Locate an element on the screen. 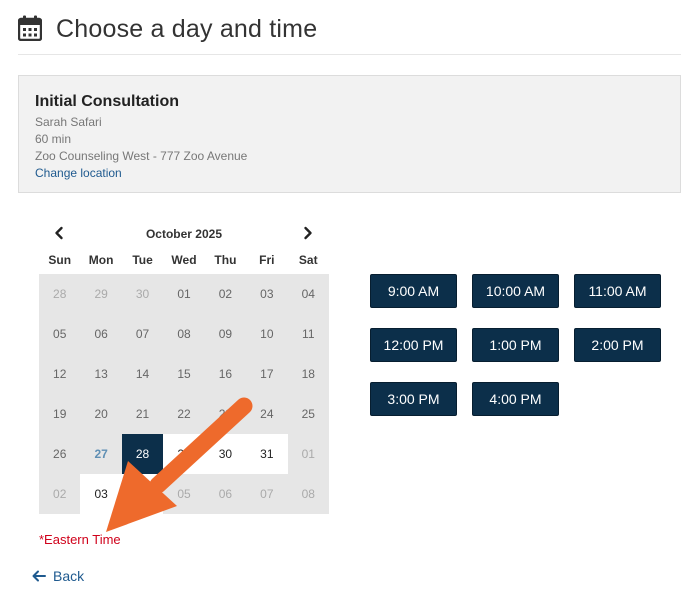 The height and width of the screenshot is (596, 681). calendar-day: 09 is located at coordinates (225, 334).